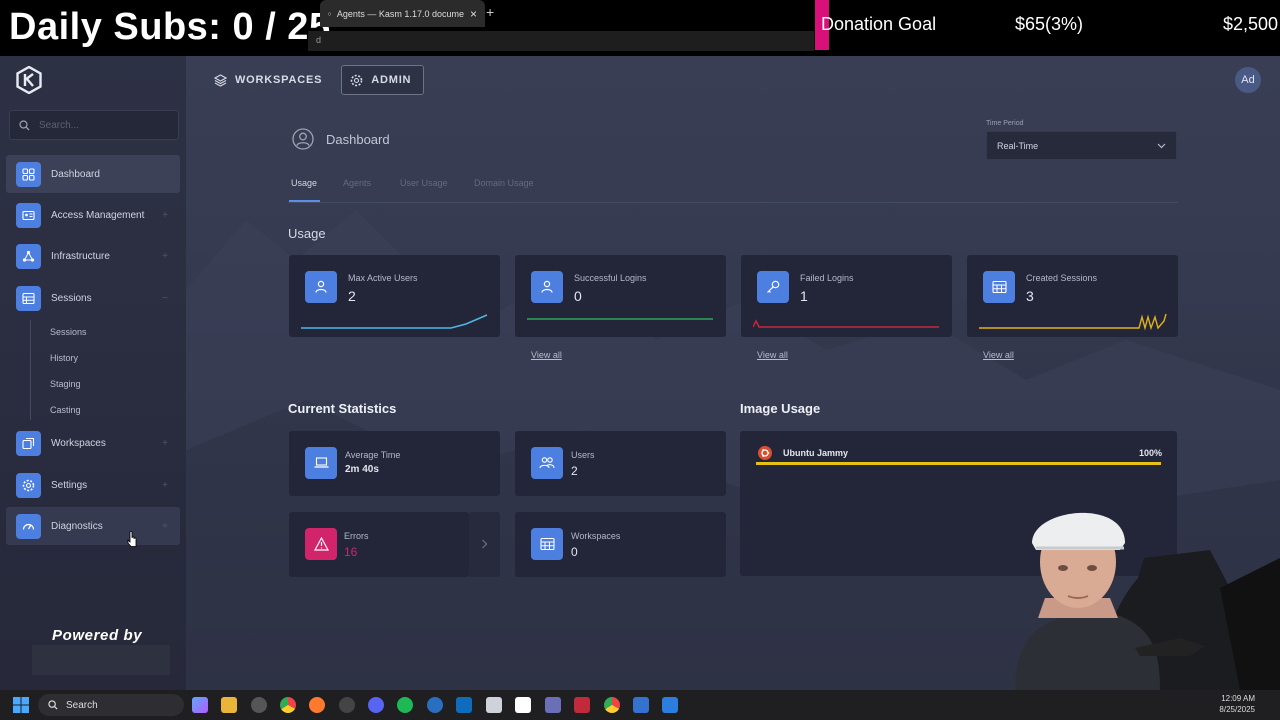 This screenshot has height=720, width=1280. What do you see at coordinates (405, 705) in the screenshot?
I see `spotify-icon` at bounding box center [405, 705].